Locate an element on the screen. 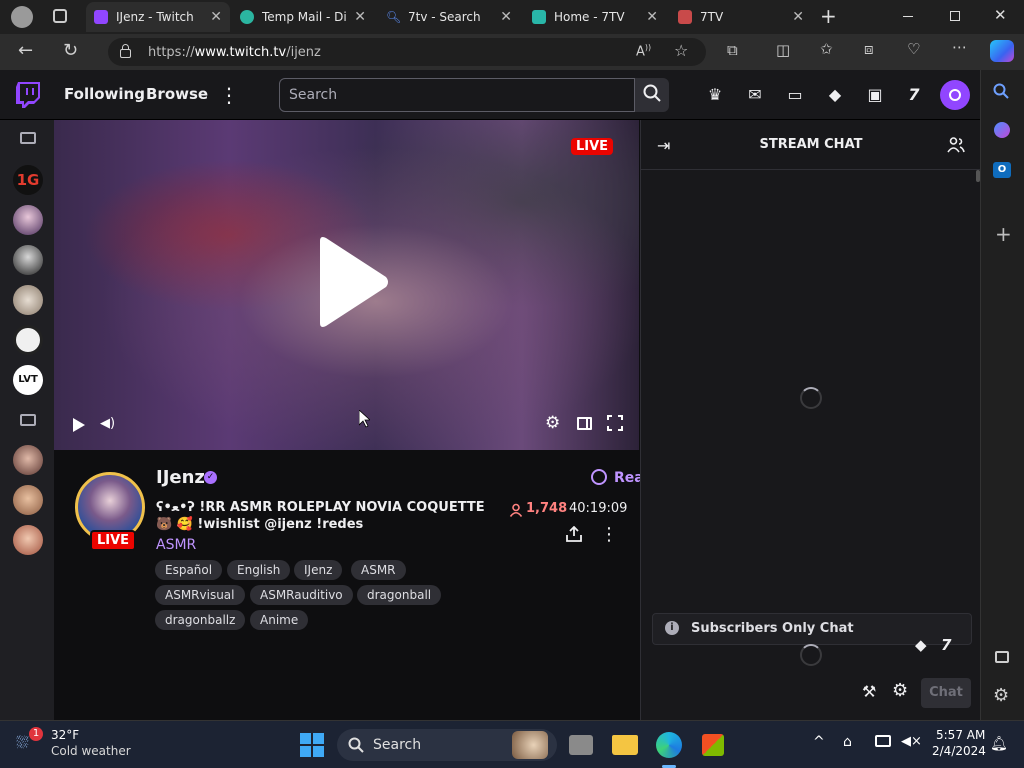 This screenshot has width=1024, height=768. edge-search-icon is located at coordinates (1001, 93).